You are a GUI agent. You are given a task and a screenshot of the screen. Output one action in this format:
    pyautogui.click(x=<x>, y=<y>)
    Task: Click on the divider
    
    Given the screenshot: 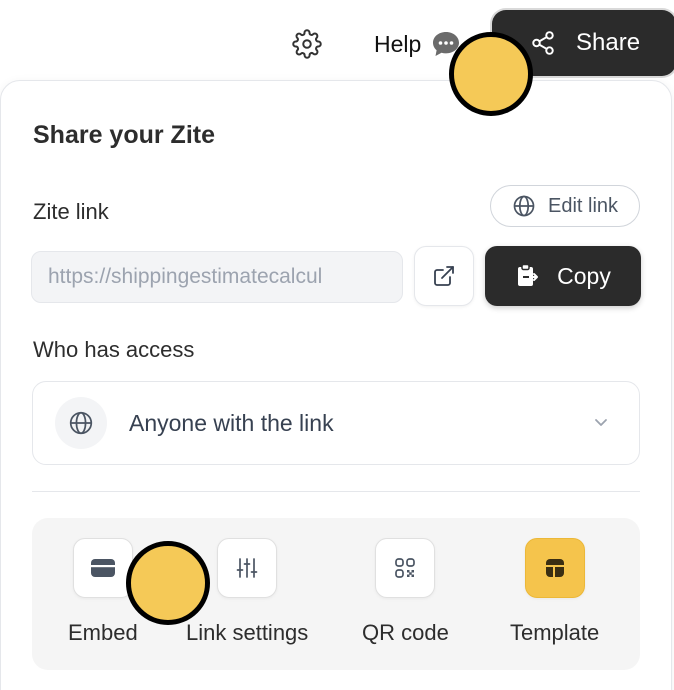 What is the action you would take?
    pyautogui.click(x=336, y=491)
    